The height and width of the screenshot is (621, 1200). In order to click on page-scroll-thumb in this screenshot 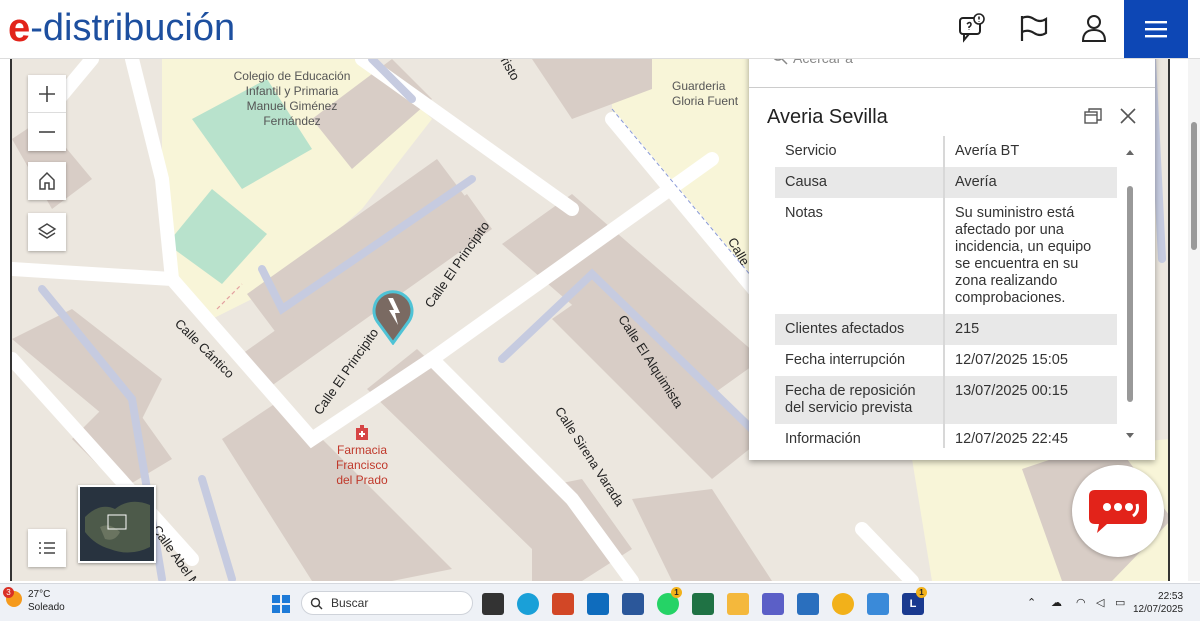, I will do `click(1194, 186)`.